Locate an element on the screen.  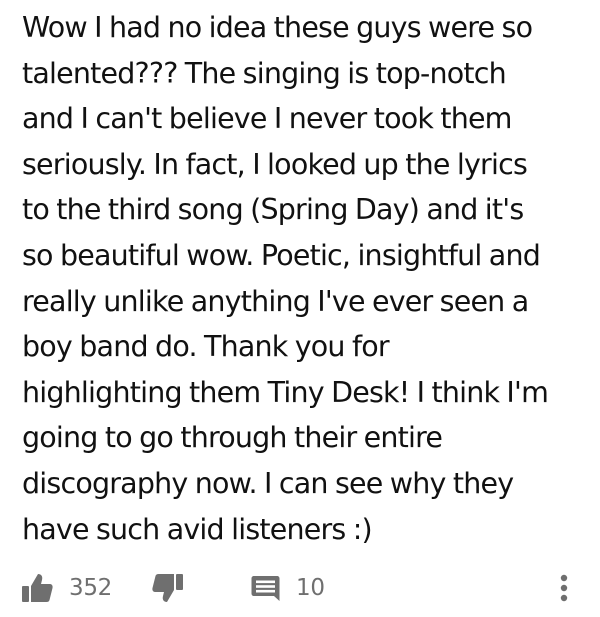
comment-line: highlighting them Tiny Desk! I think I'm is located at coordinates (285, 392).